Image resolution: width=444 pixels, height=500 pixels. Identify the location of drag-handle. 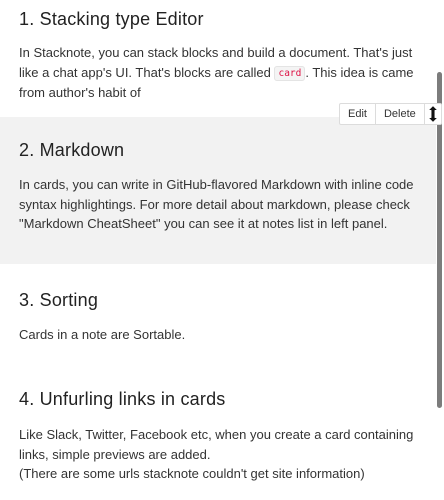
(433, 114).